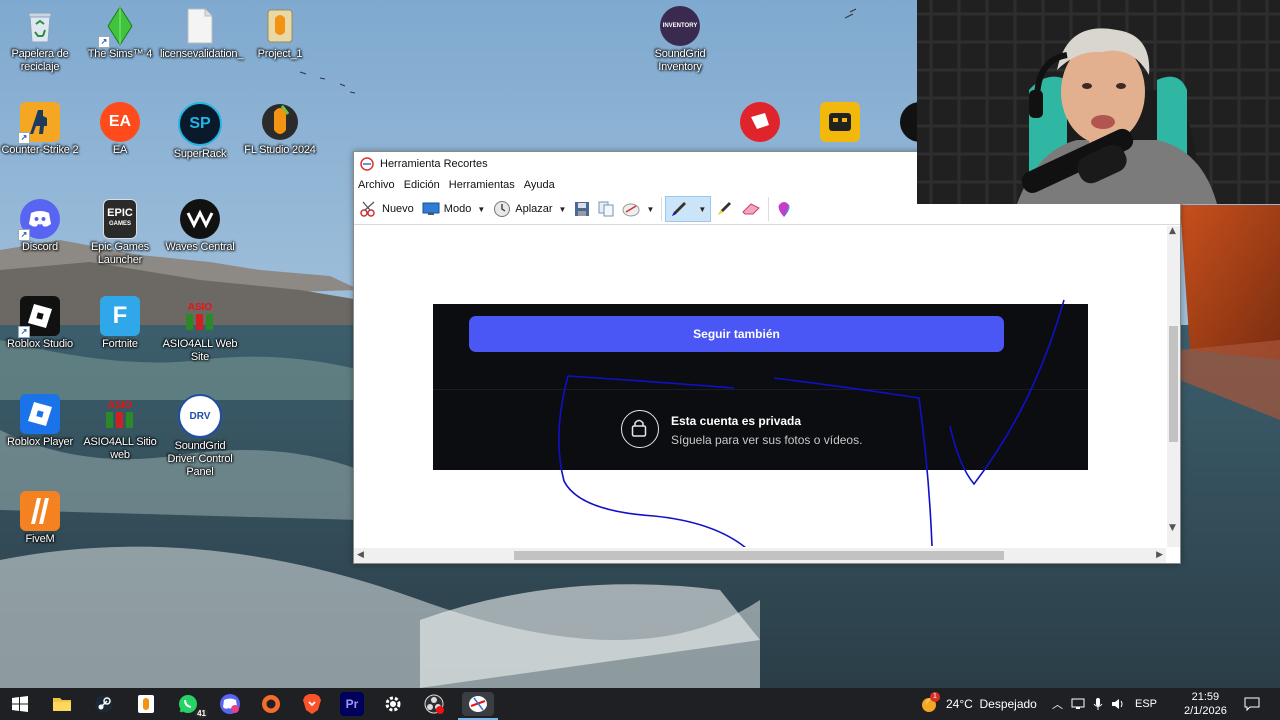 This screenshot has height=720, width=1280. I want to click on microphone-icon, so click(1098, 704).